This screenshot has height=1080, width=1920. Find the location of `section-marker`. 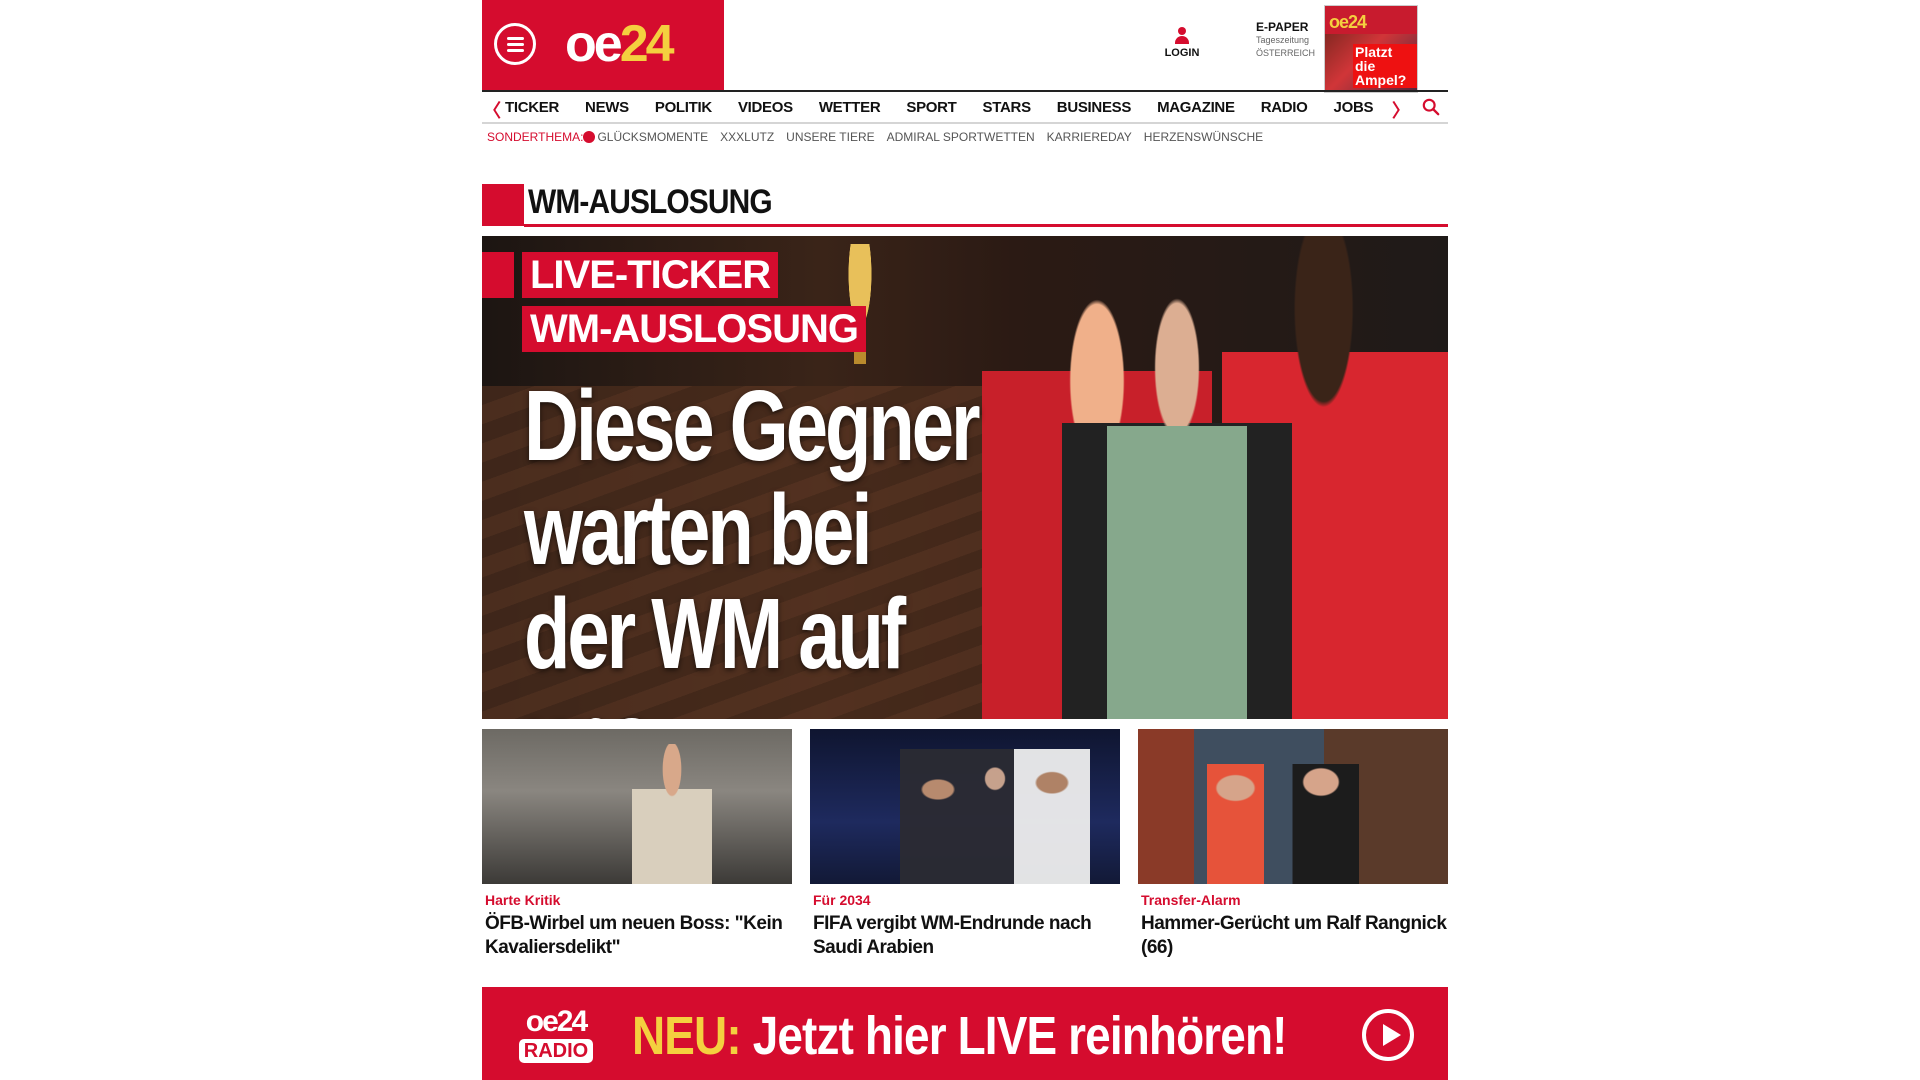

section-marker is located at coordinates (503, 205).